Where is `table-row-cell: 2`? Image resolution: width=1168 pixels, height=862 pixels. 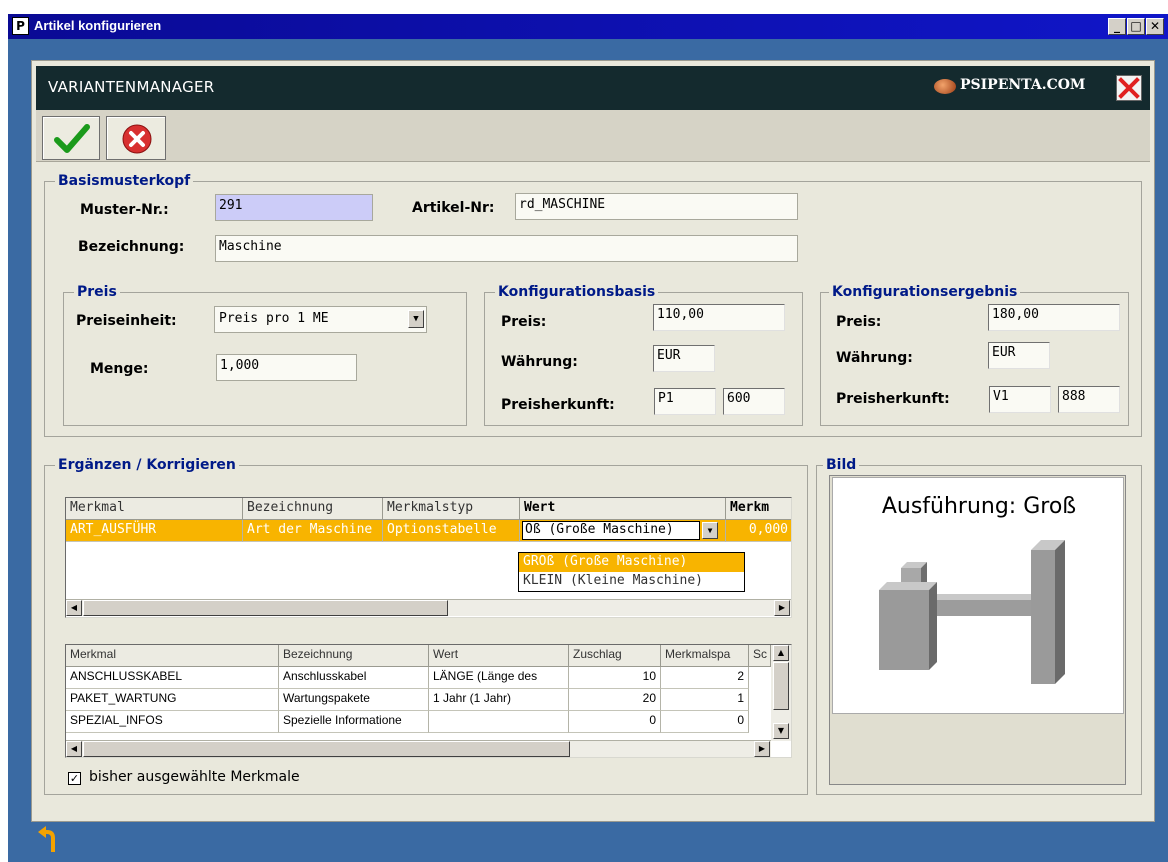 table-row-cell: 2 is located at coordinates (705, 678).